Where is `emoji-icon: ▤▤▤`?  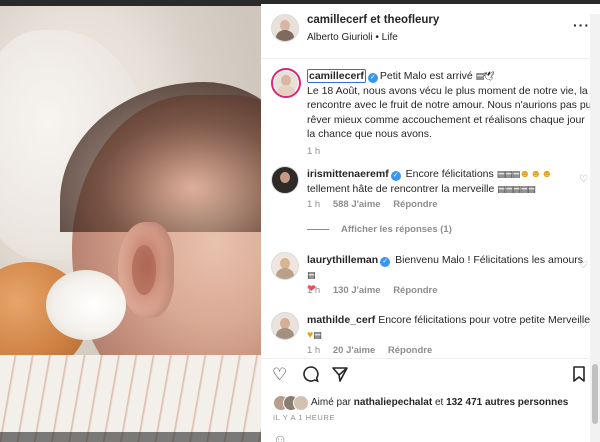
emoji-icon: ▤▤▤ is located at coordinates (508, 174).